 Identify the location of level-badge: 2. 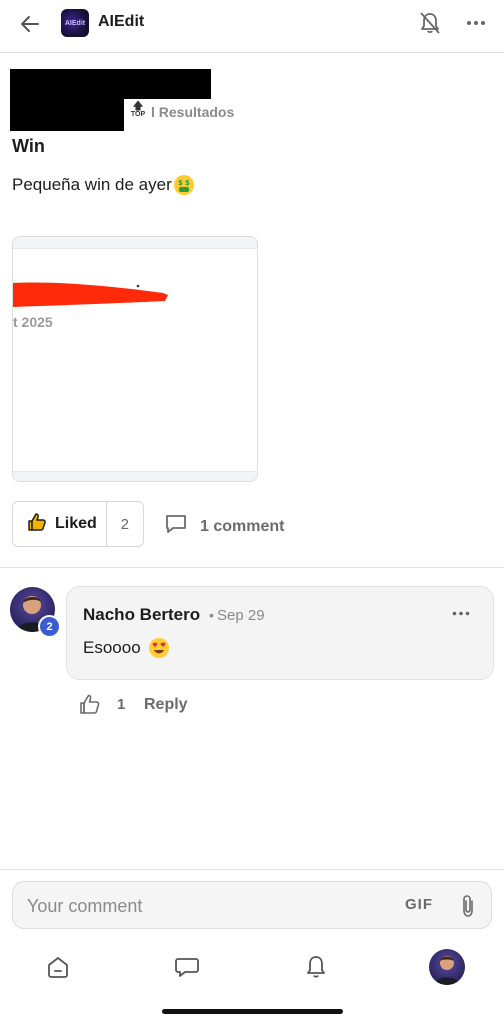
(49, 626).